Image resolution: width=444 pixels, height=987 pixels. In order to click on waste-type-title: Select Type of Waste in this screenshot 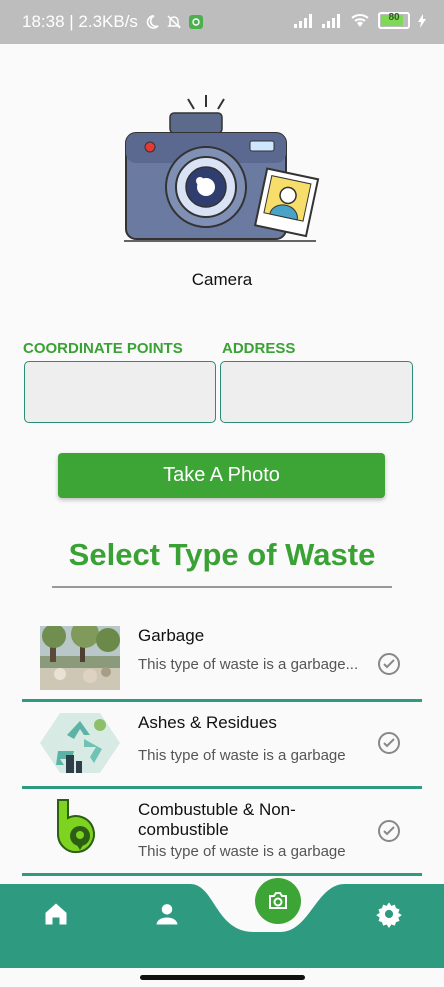, I will do `click(222, 554)`.